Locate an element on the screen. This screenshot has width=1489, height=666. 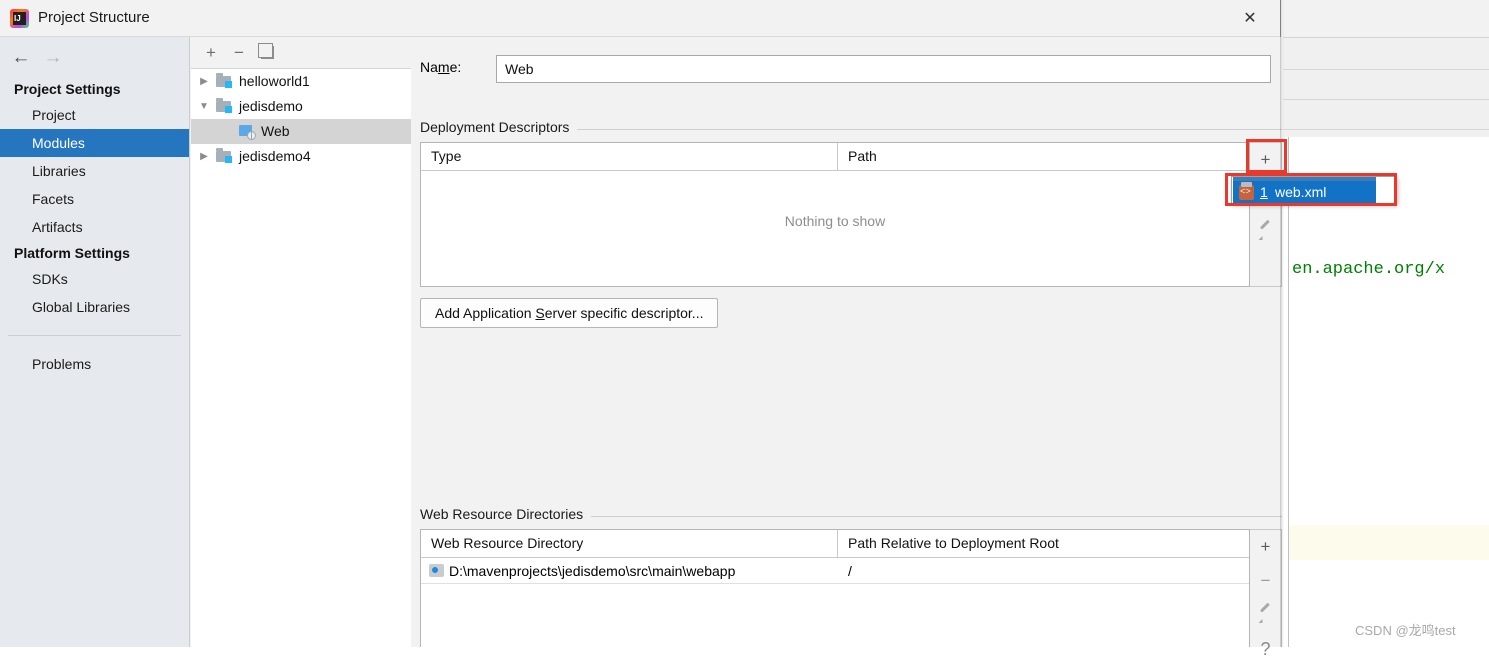
module-tree-panel: + − helloworld1 jedisdemo is located at coordinates (301, 342).